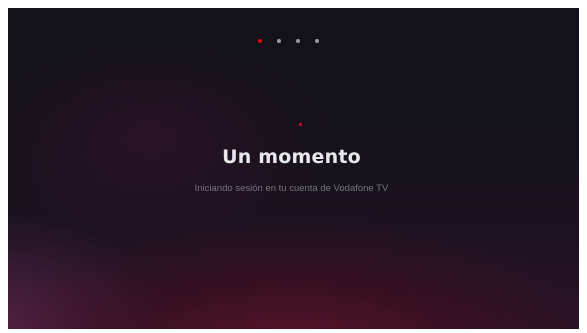 The image size is (587, 333). I want to click on page-indicator, so click(291, 41).